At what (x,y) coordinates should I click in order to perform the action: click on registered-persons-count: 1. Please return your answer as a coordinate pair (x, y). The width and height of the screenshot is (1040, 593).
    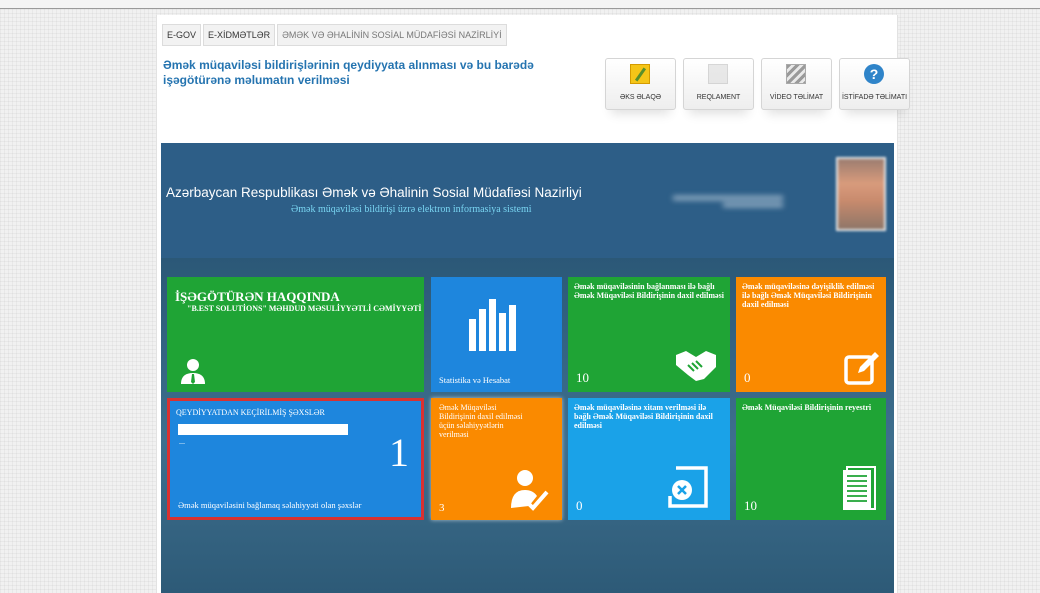
    Looking at the image, I should click on (399, 452).